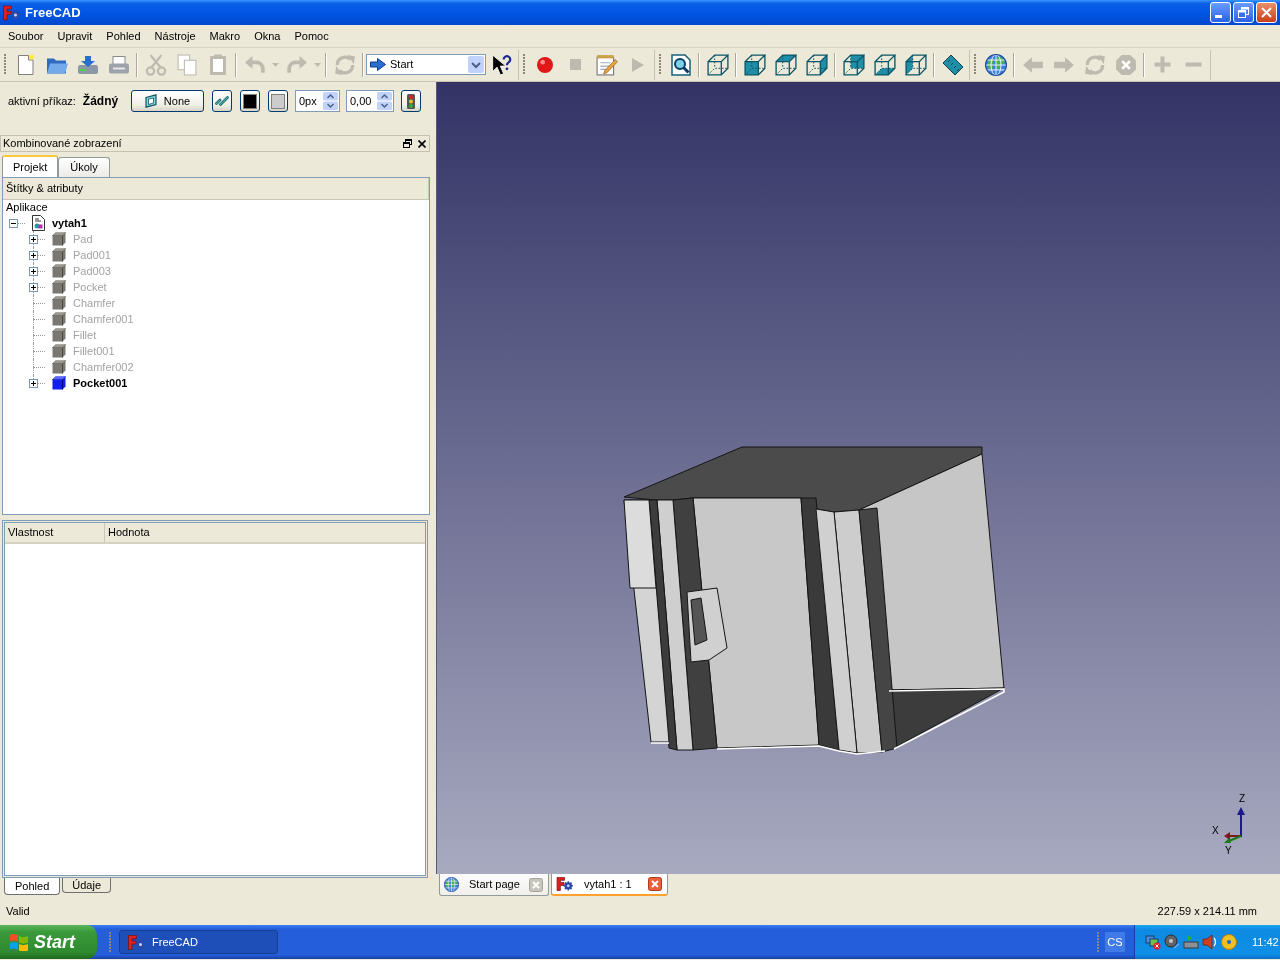 Image resolution: width=1280 pixels, height=960 pixels. Describe the element at coordinates (167, 101) in the screenshot. I see `draw-style-button: None` at that location.